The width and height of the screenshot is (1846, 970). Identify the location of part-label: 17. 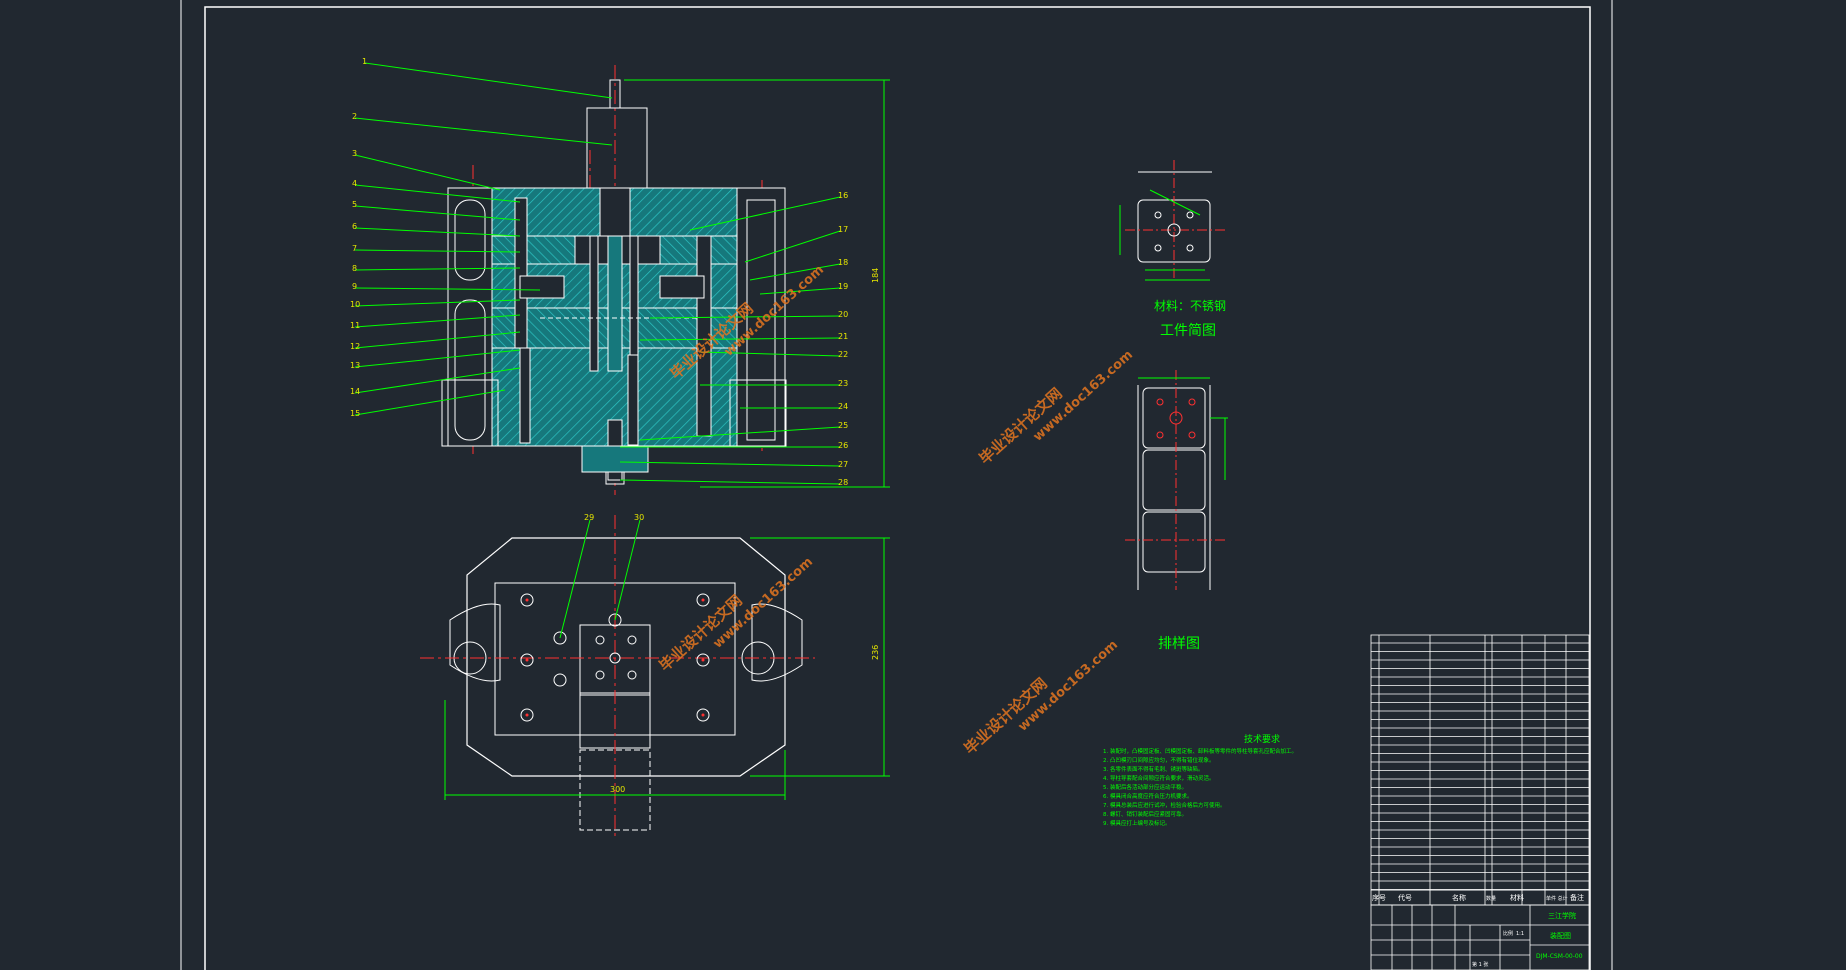
(843, 229).